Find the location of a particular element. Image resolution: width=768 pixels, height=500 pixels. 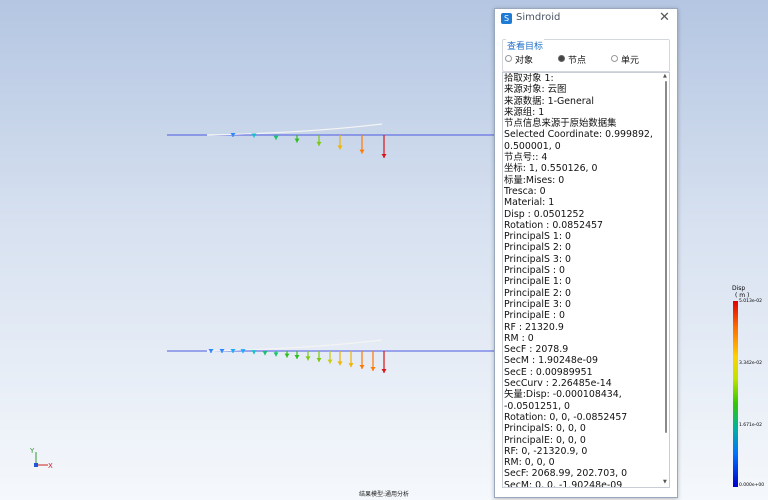

radio-node: 节点 is located at coordinates (572, 59).